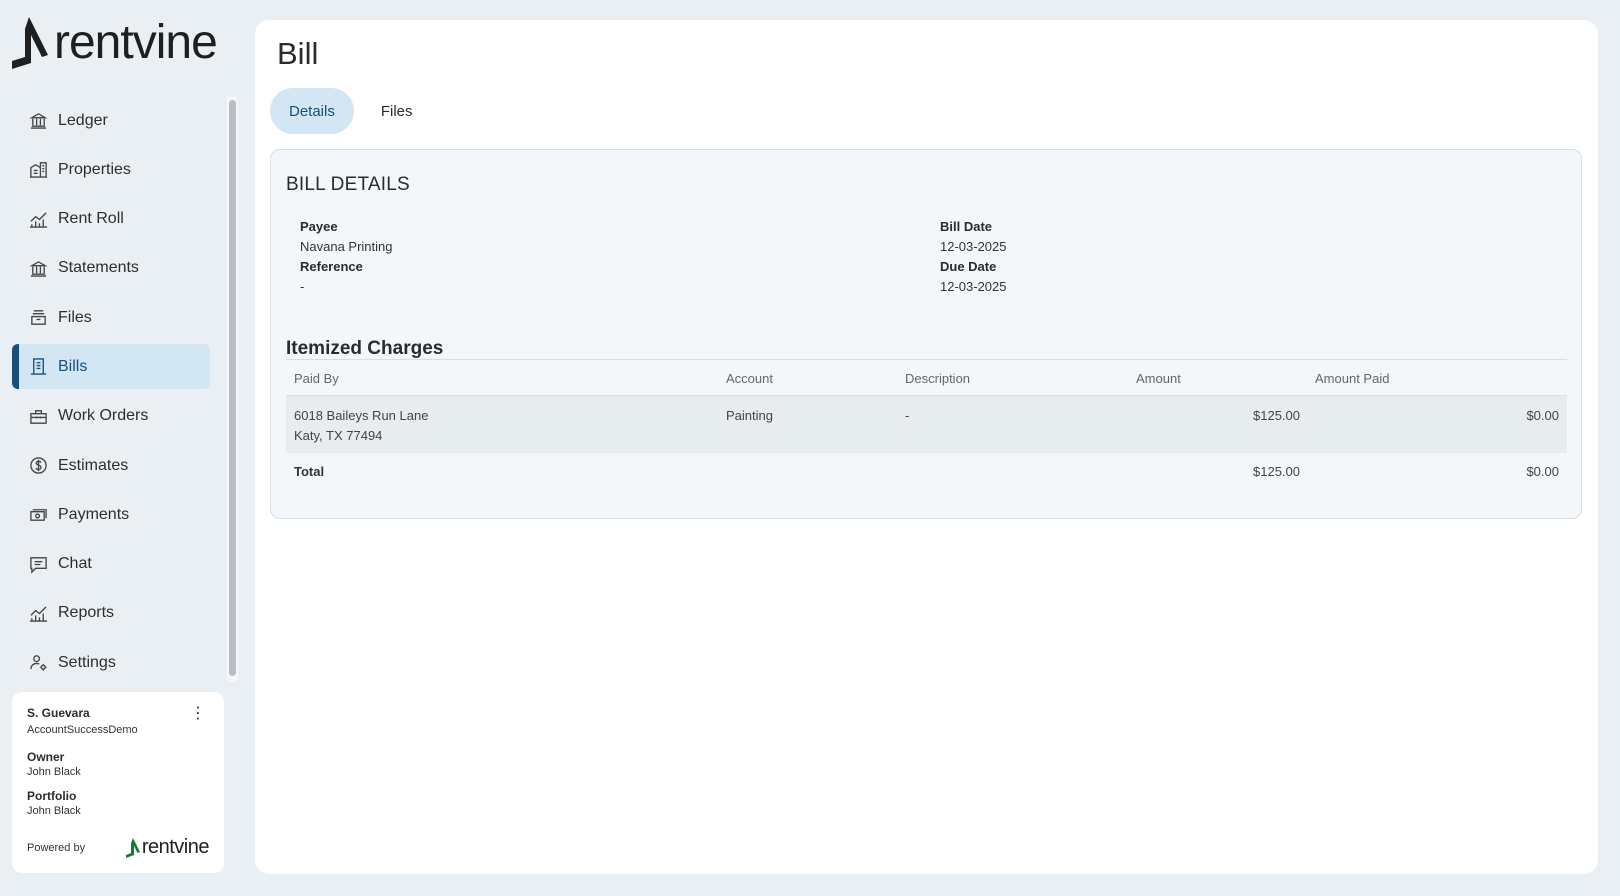  What do you see at coordinates (1542, 415) in the screenshot?
I see `amount-paid-cell: $0.00` at bounding box center [1542, 415].